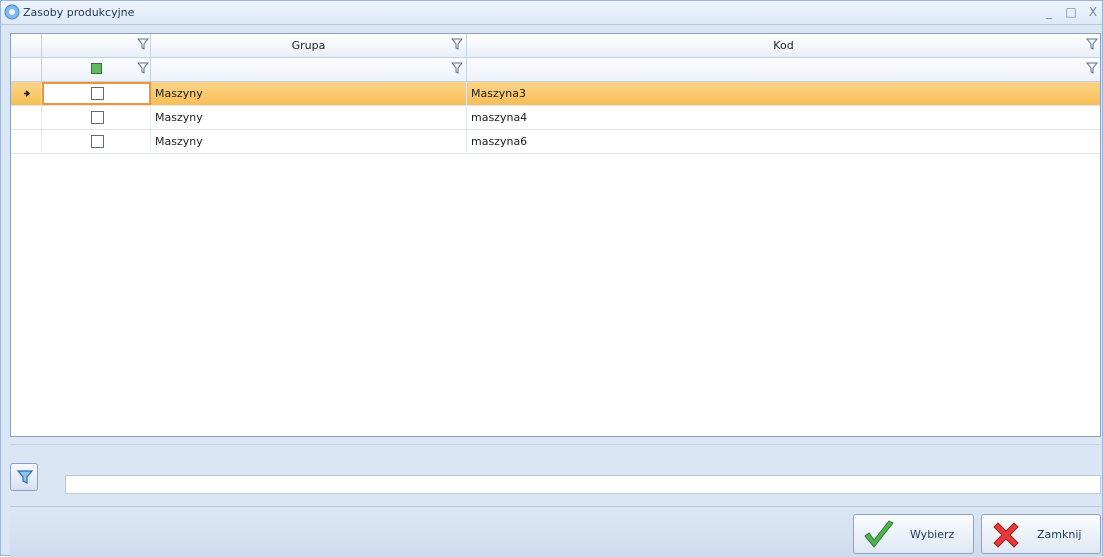 Image resolution: width=1103 pixels, height=557 pixels. I want to click on window-title: Zasoby produkcyjne, so click(79, 12).